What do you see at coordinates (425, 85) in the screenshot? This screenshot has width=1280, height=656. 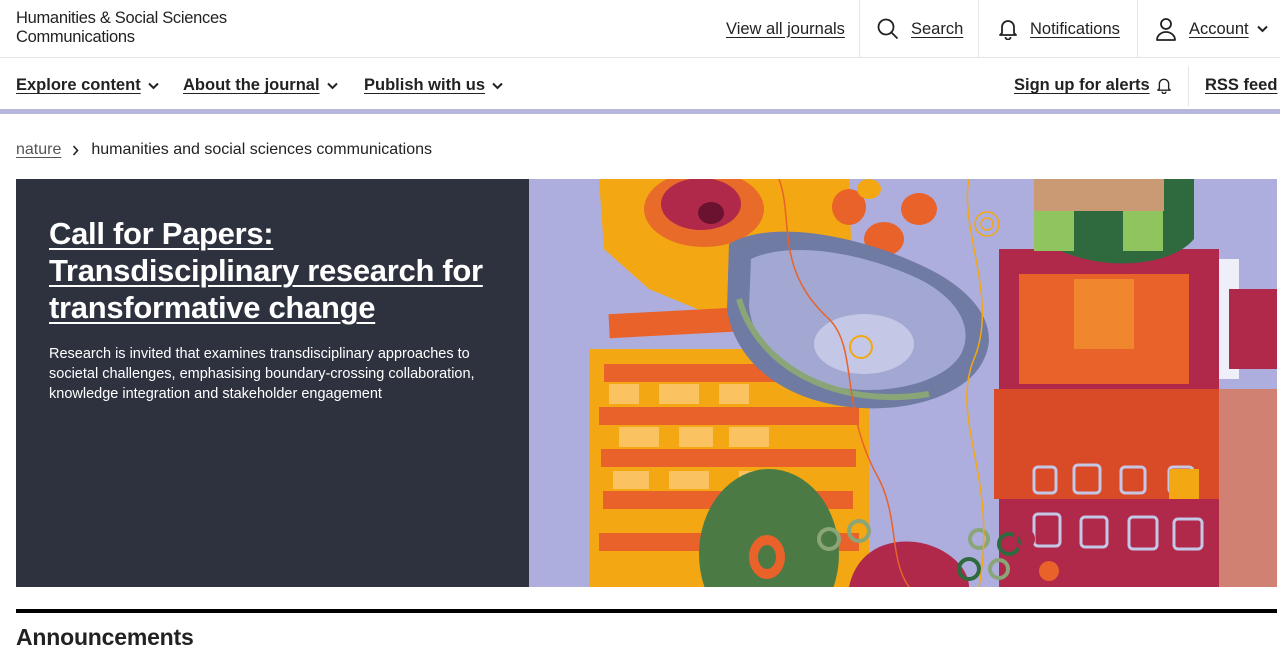 I see `nav-item-label: Publish with us` at bounding box center [425, 85].